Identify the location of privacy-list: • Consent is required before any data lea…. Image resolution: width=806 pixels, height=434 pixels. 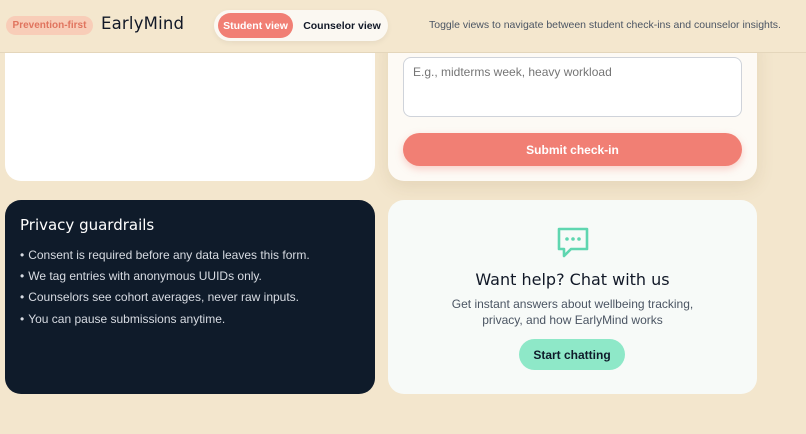
(190, 287).